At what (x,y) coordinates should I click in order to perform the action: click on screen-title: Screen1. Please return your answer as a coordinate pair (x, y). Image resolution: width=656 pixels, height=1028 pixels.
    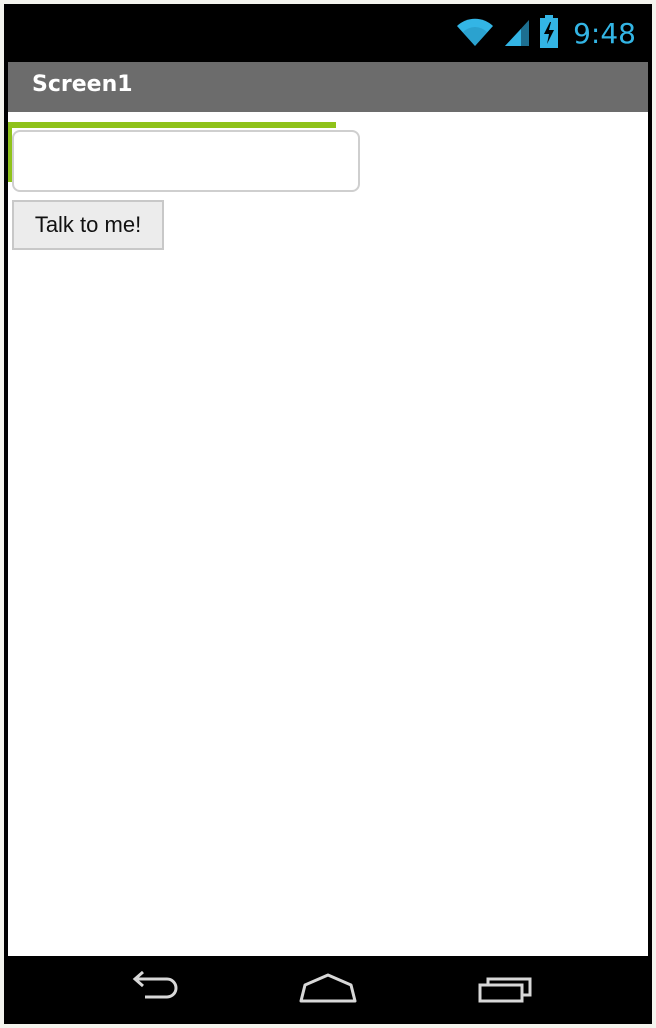
    Looking at the image, I should click on (82, 84).